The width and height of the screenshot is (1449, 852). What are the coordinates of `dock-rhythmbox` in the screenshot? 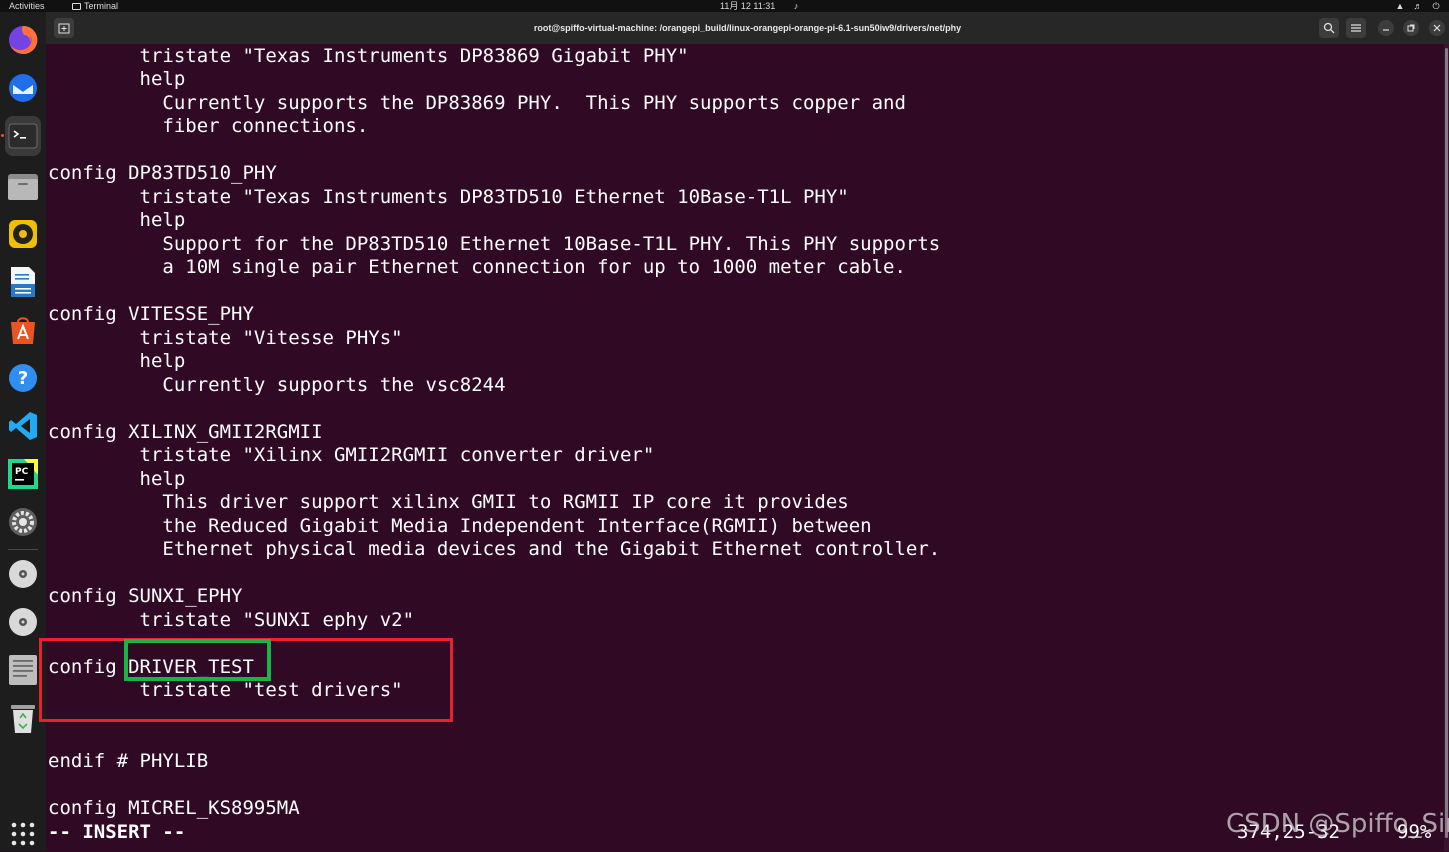 It's located at (23, 234).